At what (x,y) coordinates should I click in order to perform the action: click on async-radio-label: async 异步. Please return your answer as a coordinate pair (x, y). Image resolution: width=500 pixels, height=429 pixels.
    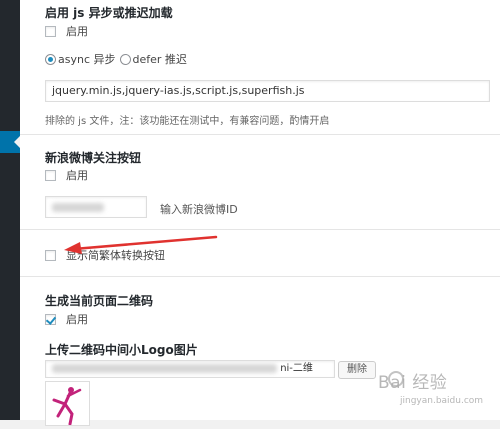
    Looking at the image, I should click on (87, 59).